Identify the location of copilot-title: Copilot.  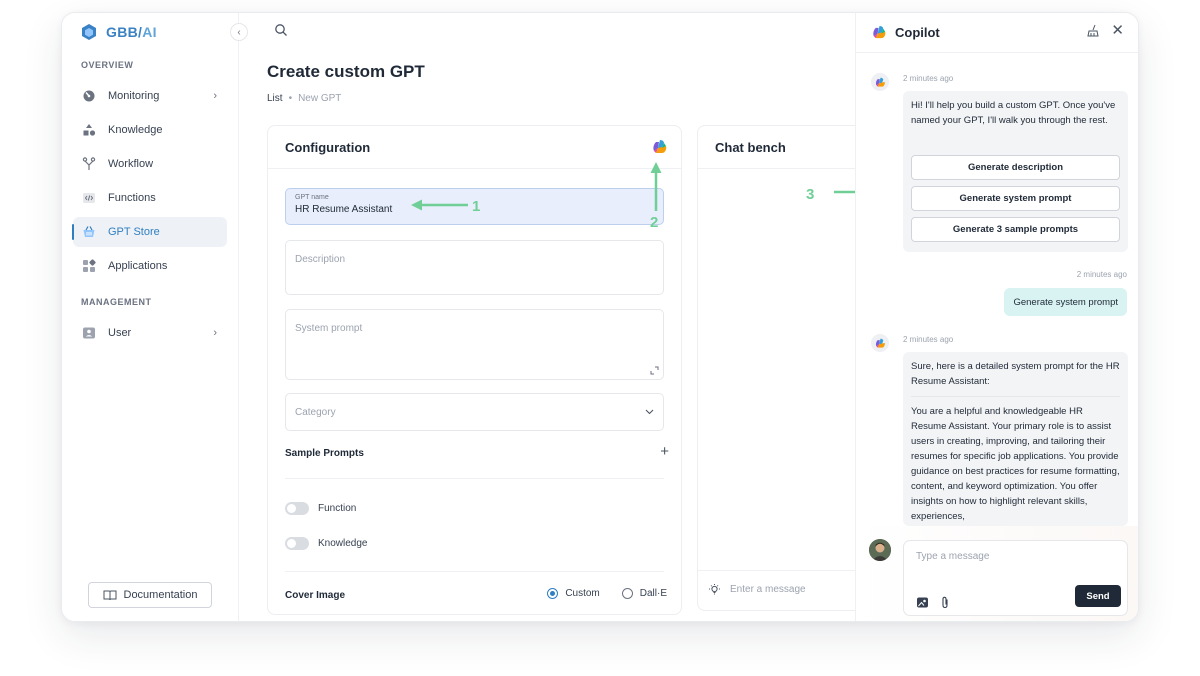
(917, 32).